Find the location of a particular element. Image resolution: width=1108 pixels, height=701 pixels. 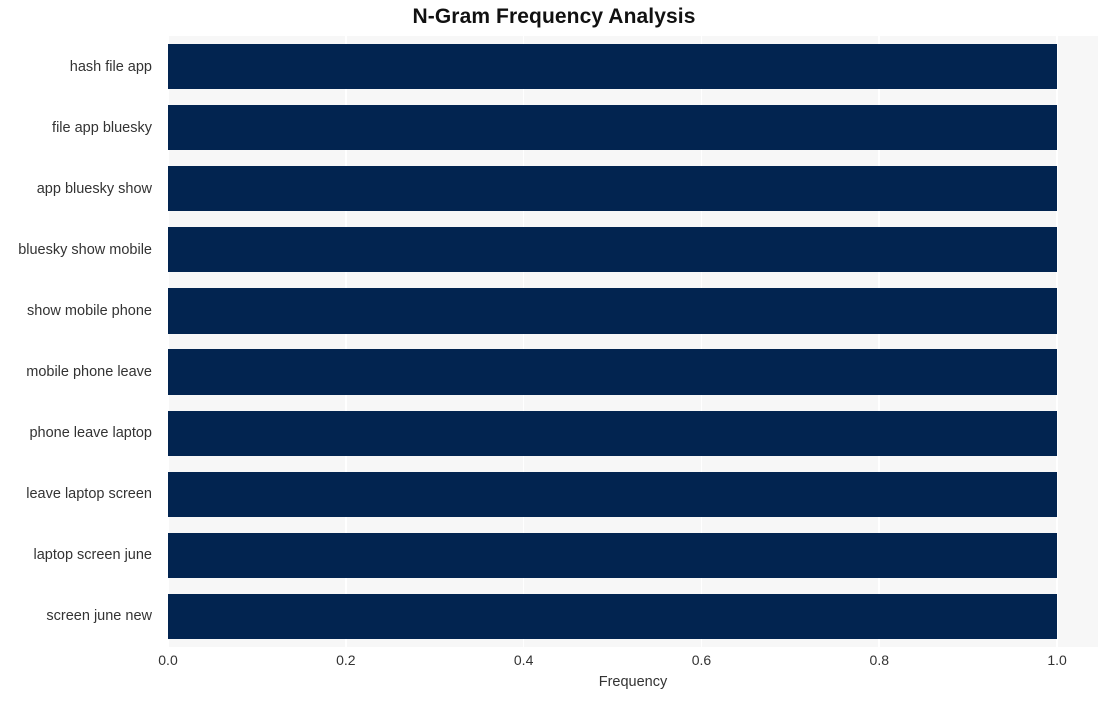

y-axis-tick-label: laptop screen june is located at coordinates (93, 555).